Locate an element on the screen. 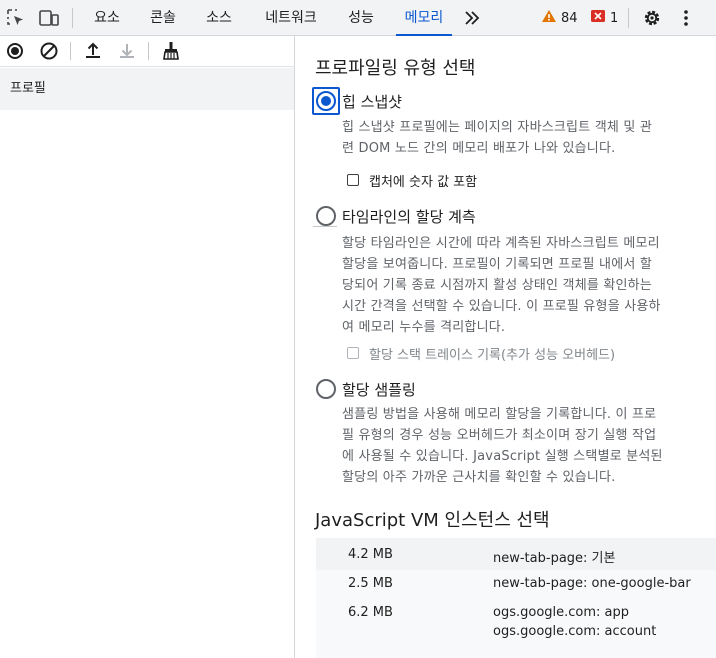  tab-elements: 요소 is located at coordinates (107, 17).